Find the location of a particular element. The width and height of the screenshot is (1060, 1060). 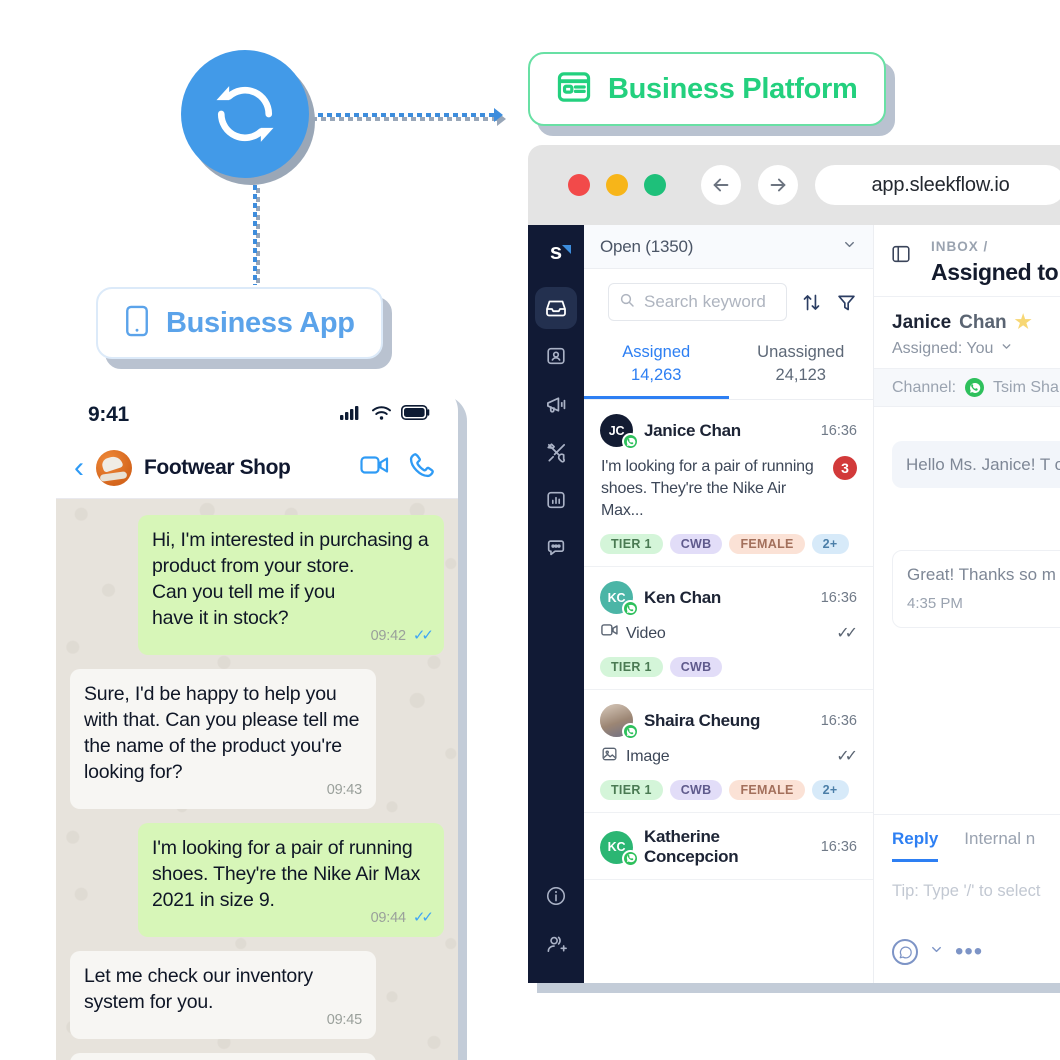

contact-name: Janice Chan ★ is located at coordinates (976, 322).